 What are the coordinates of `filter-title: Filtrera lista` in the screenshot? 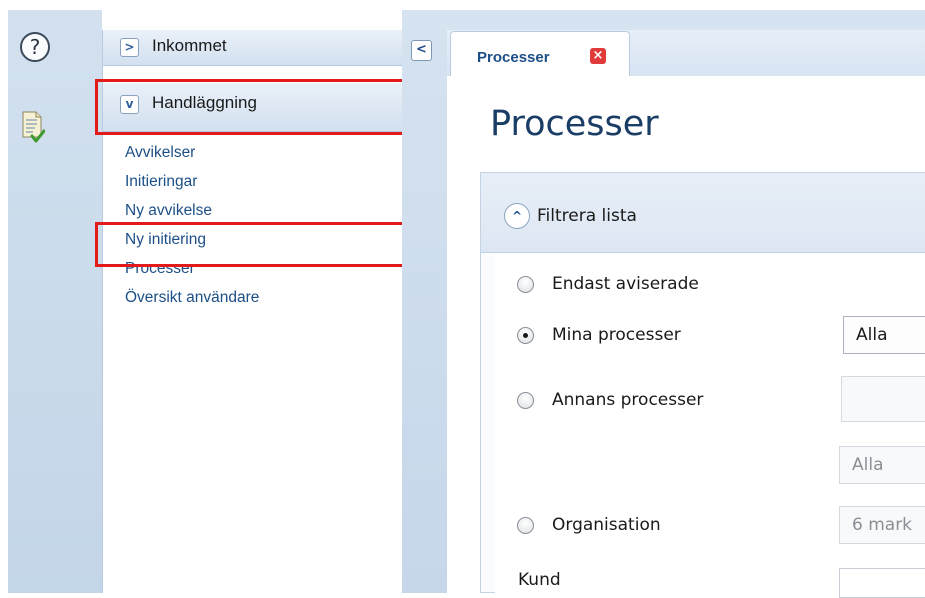 It's located at (587, 216).